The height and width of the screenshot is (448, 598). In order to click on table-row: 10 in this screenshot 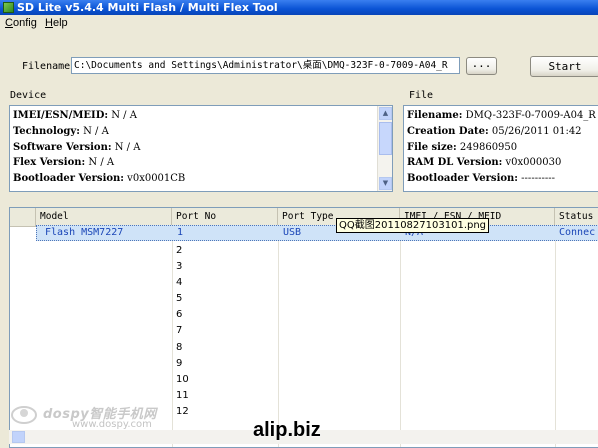, I will do `click(182, 379)`.